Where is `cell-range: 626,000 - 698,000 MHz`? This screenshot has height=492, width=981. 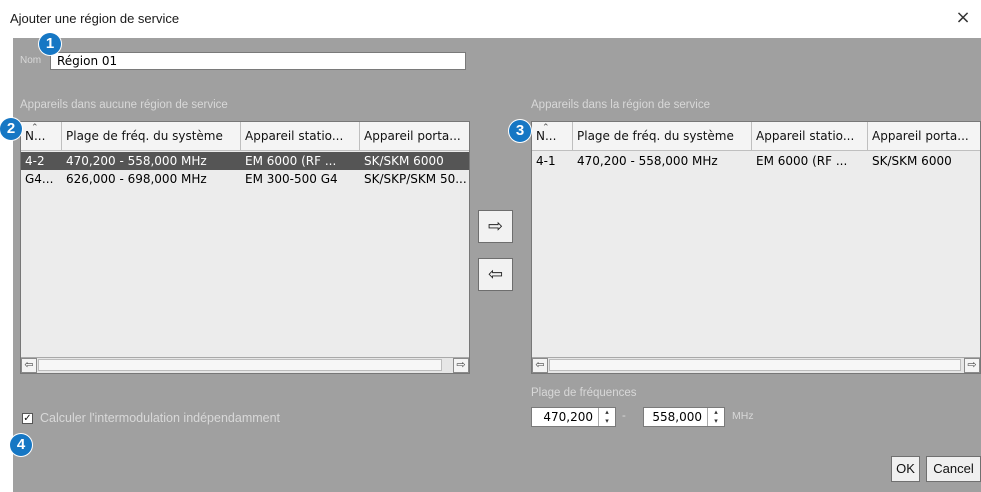 cell-range: 626,000 - 698,000 MHz is located at coordinates (136, 179).